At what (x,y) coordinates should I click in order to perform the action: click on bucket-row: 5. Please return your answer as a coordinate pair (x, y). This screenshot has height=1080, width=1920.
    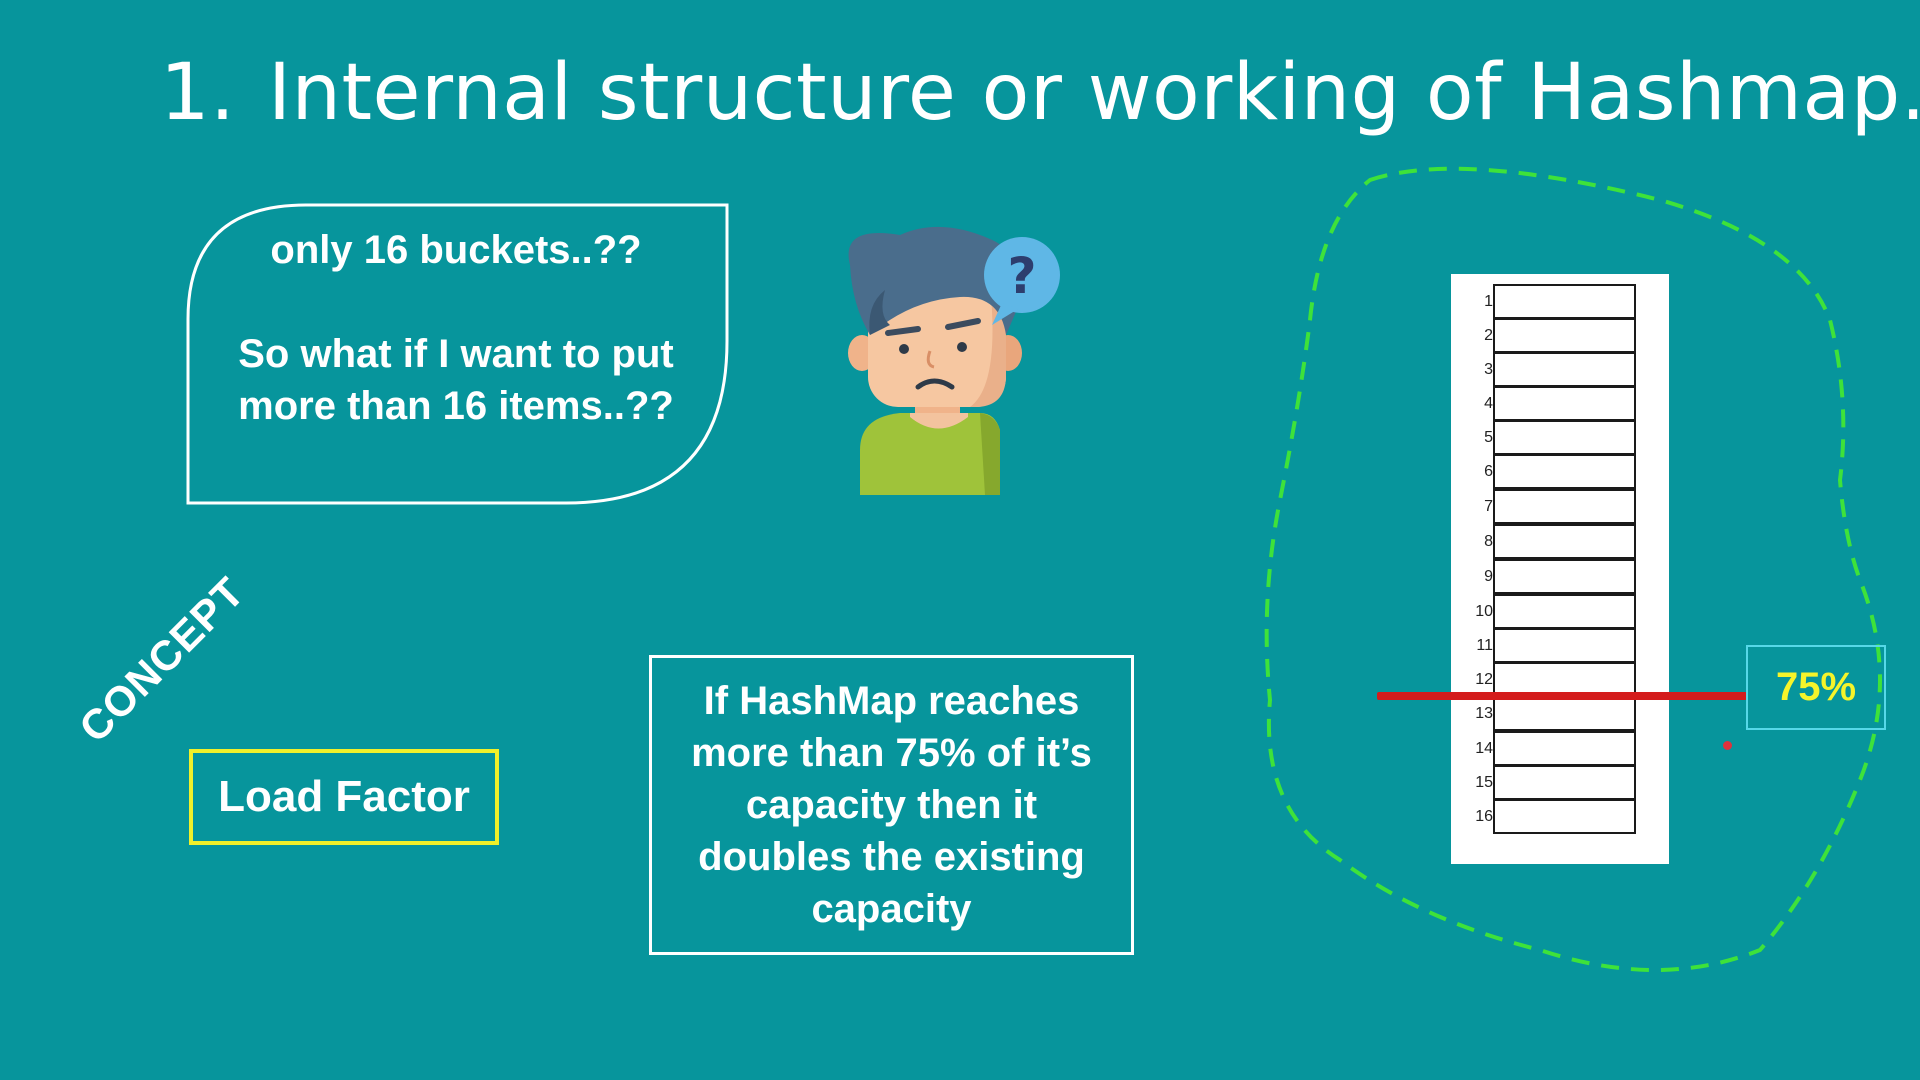
    Looking at the image, I should click on (1560, 437).